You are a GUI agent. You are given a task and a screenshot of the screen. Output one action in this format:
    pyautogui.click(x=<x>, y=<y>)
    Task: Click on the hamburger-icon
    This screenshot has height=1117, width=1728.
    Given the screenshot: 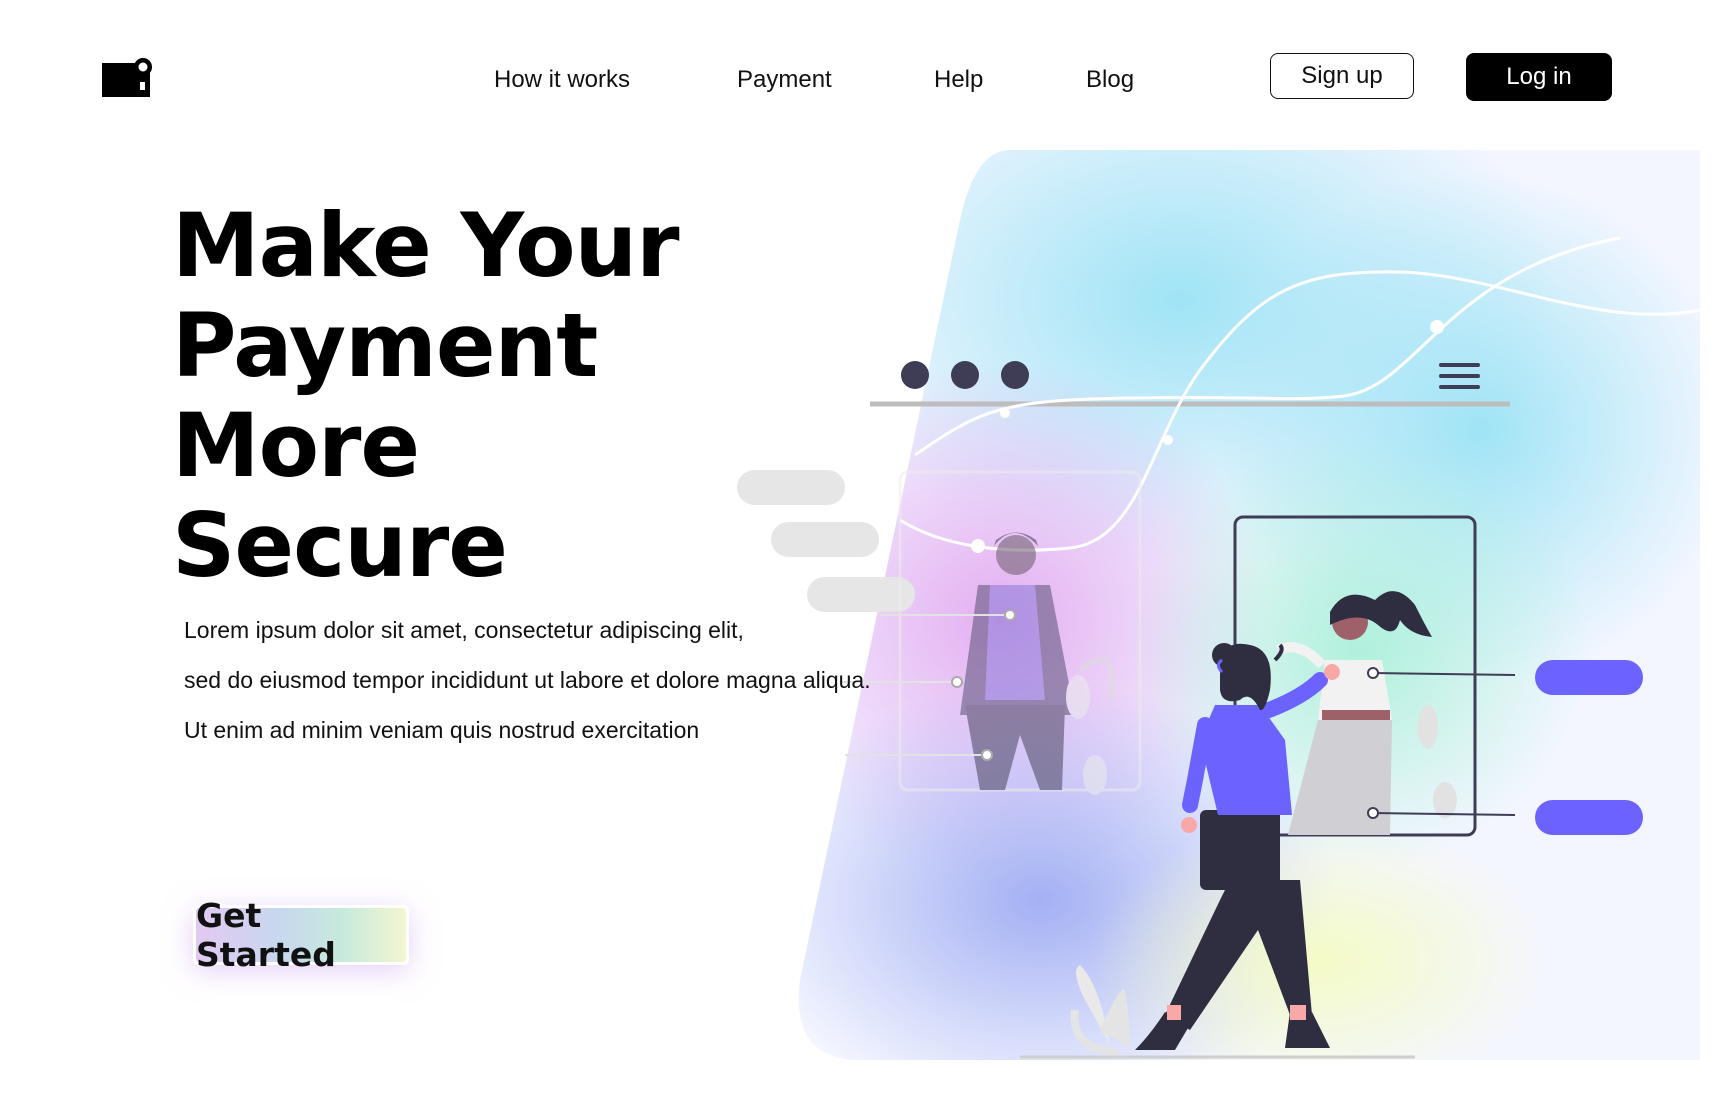 What is the action you would take?
    pyautogui.click(x=1459, y=376)
    